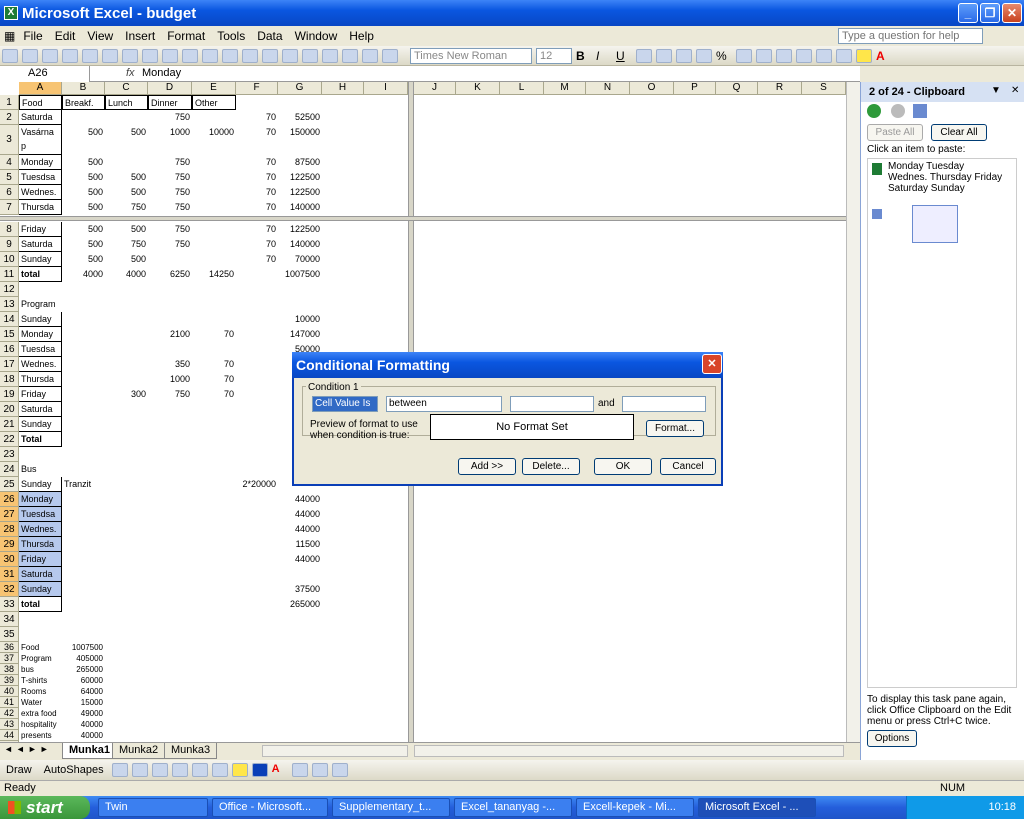 The width and height of the screenshot is (1024, 819). Describe the element at coordinates (9, 544) in the screenshot. I see `row-header: 29` at that location.